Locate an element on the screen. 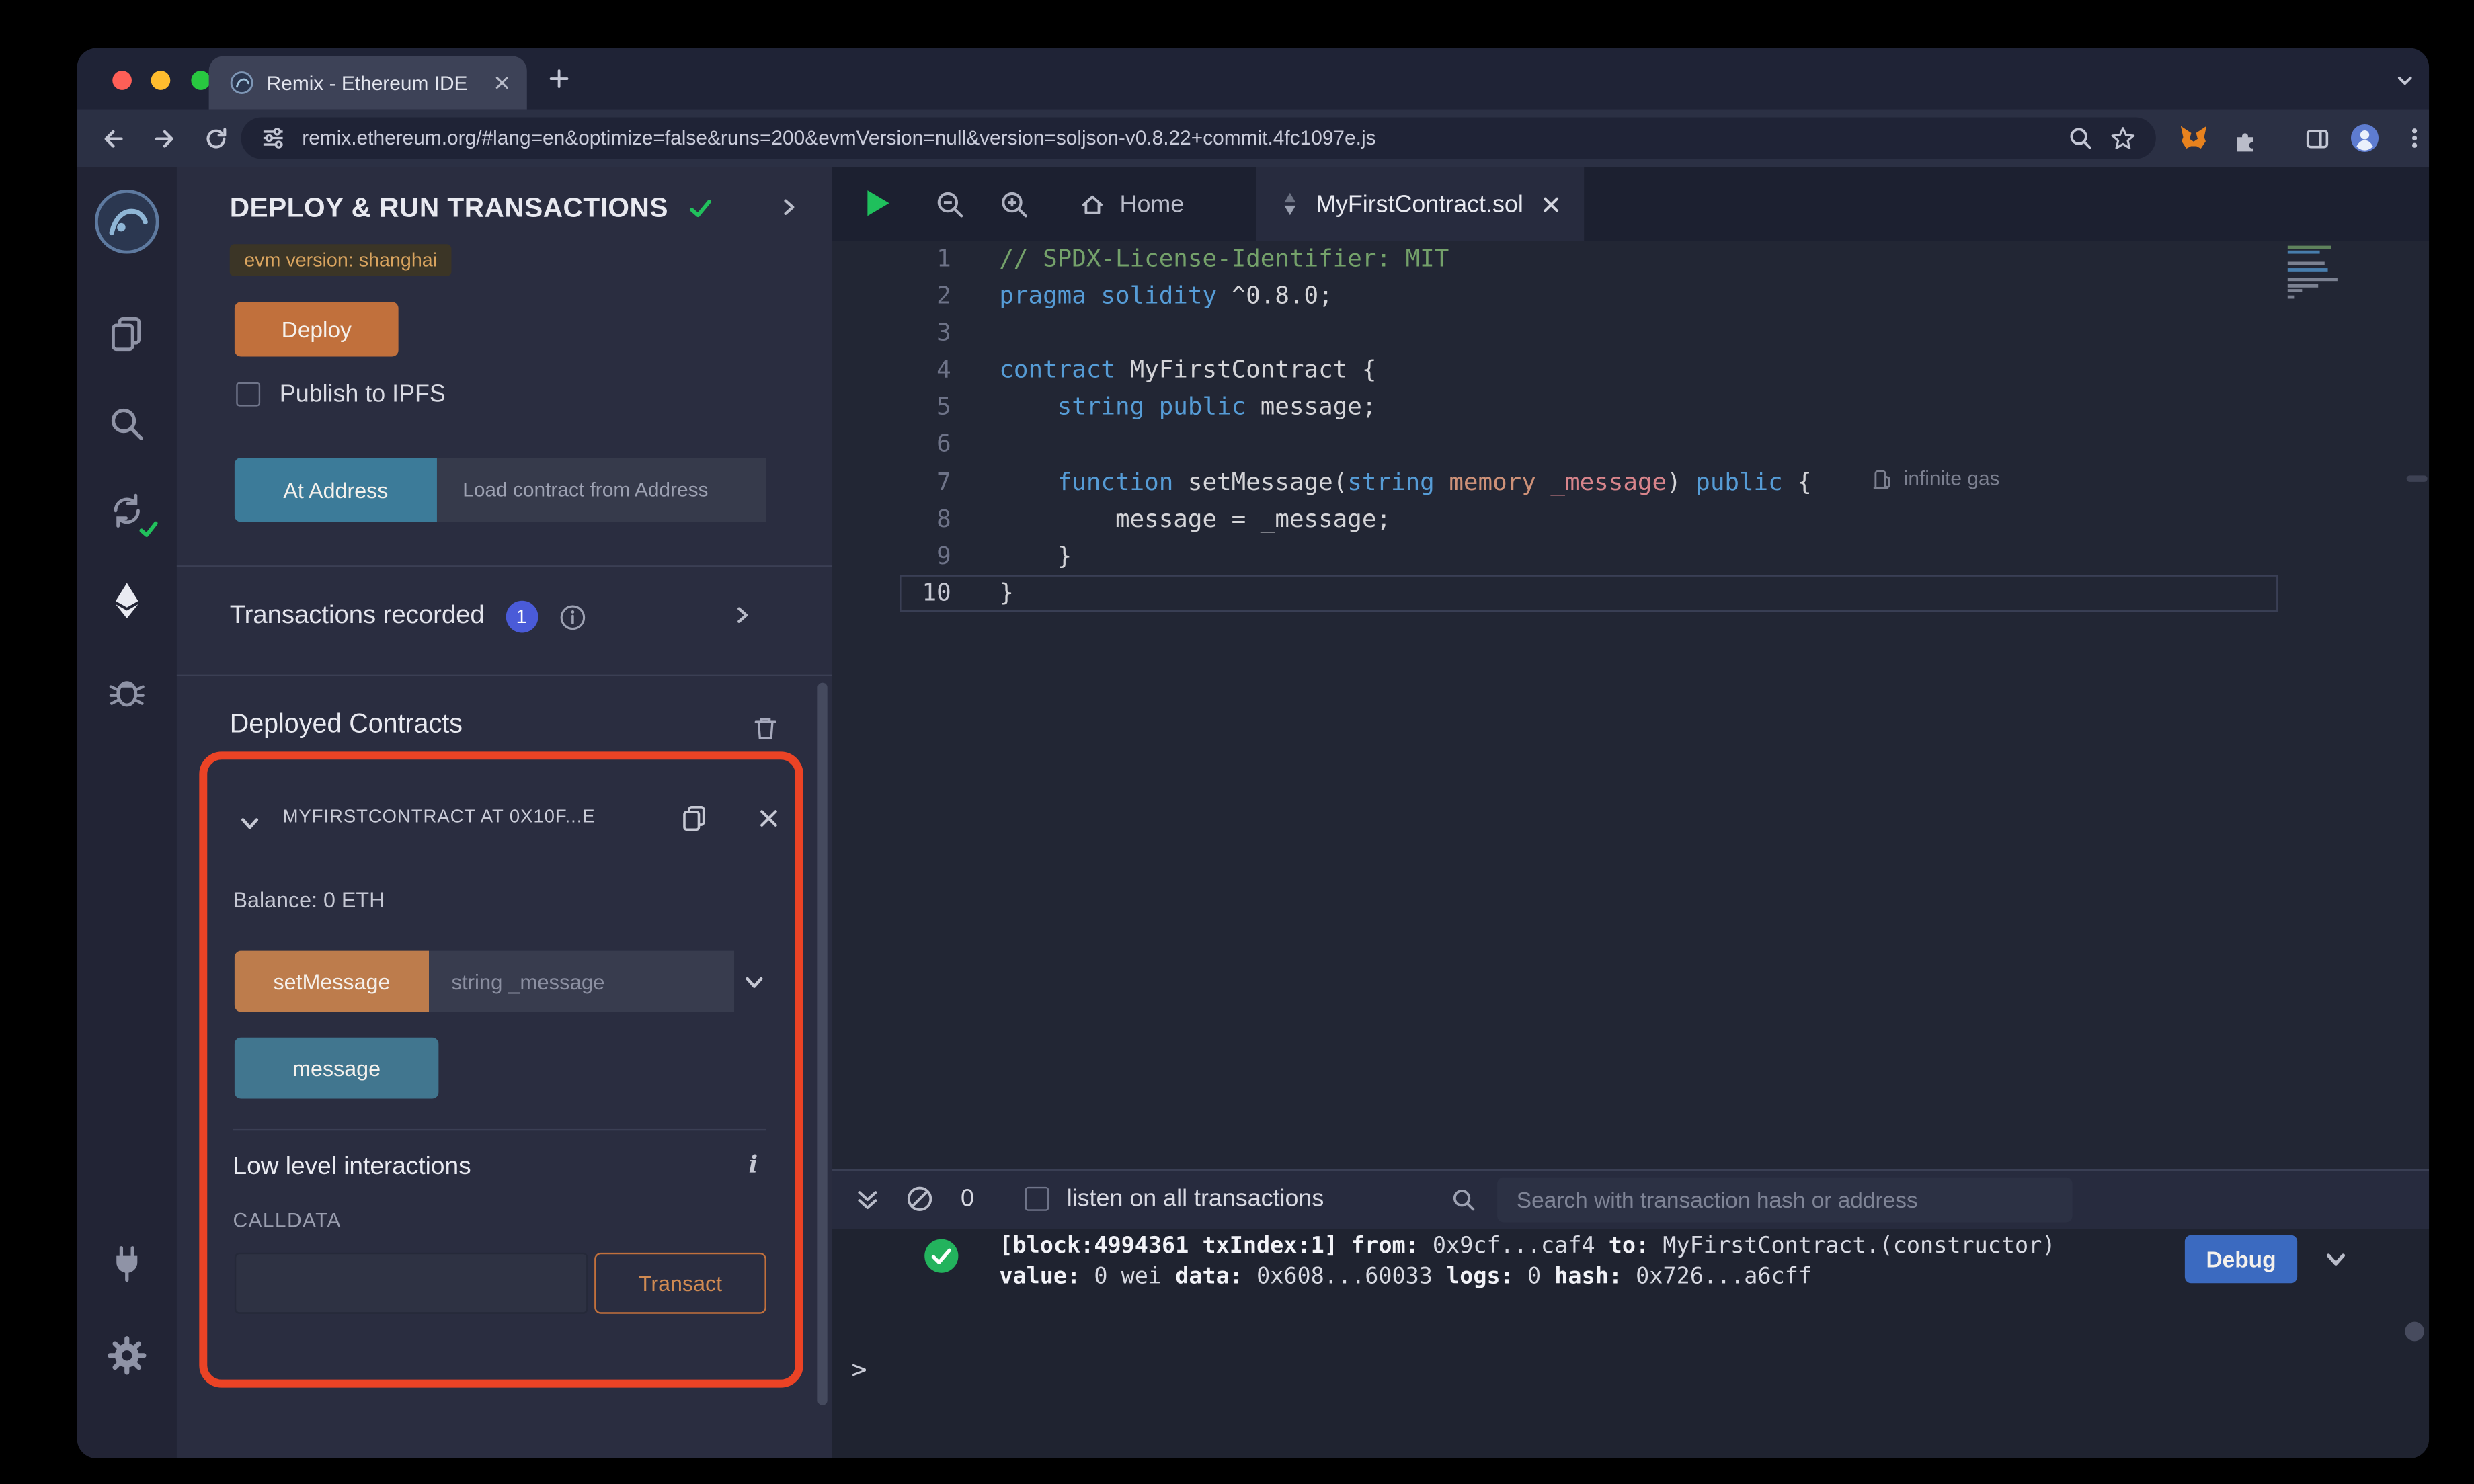  debugger-icon is located at coordinates (127, 690).